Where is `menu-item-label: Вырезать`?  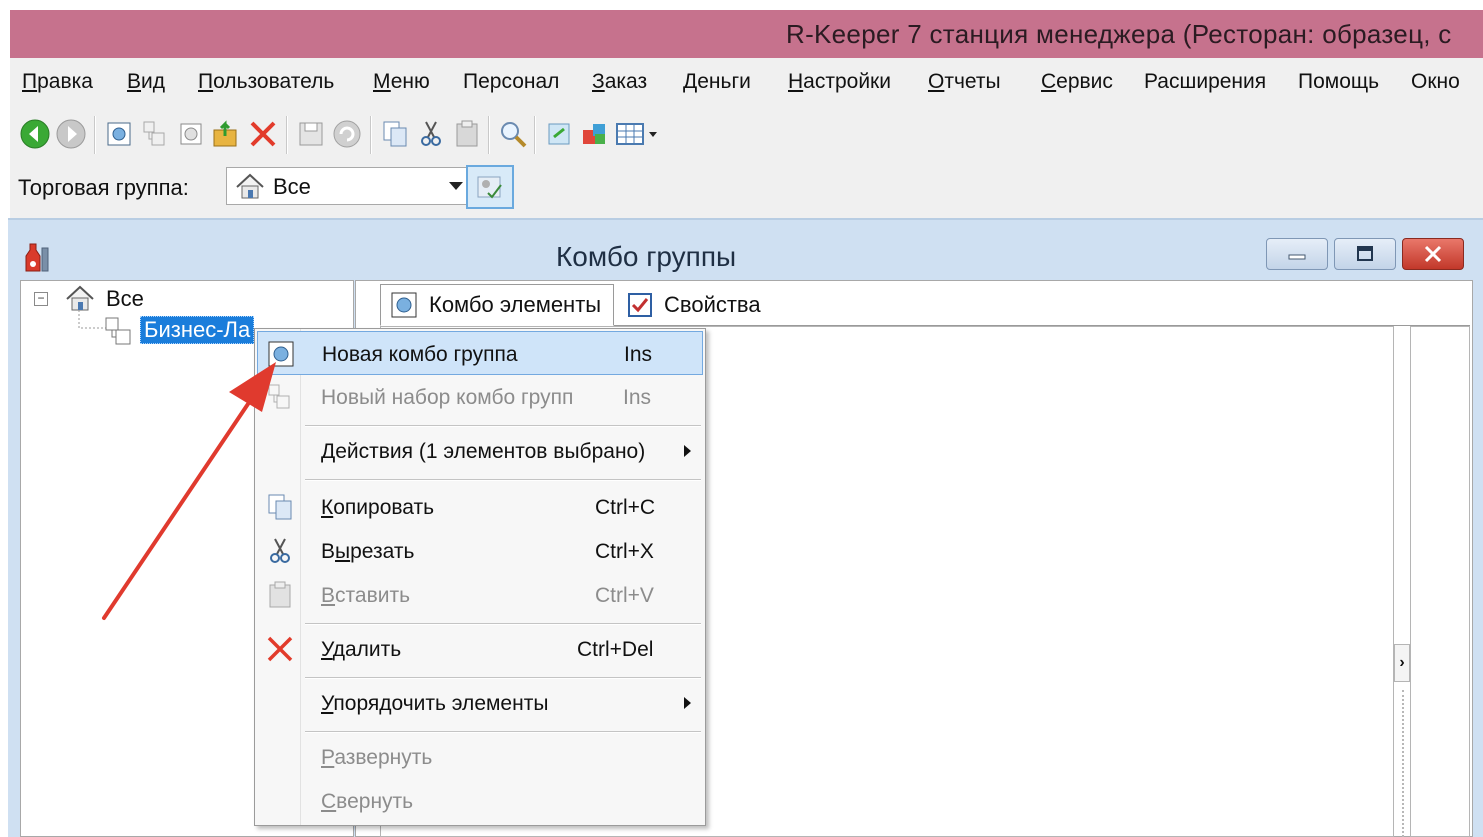 menu-item-label: Вырезать is located at coordinates (367, 552).